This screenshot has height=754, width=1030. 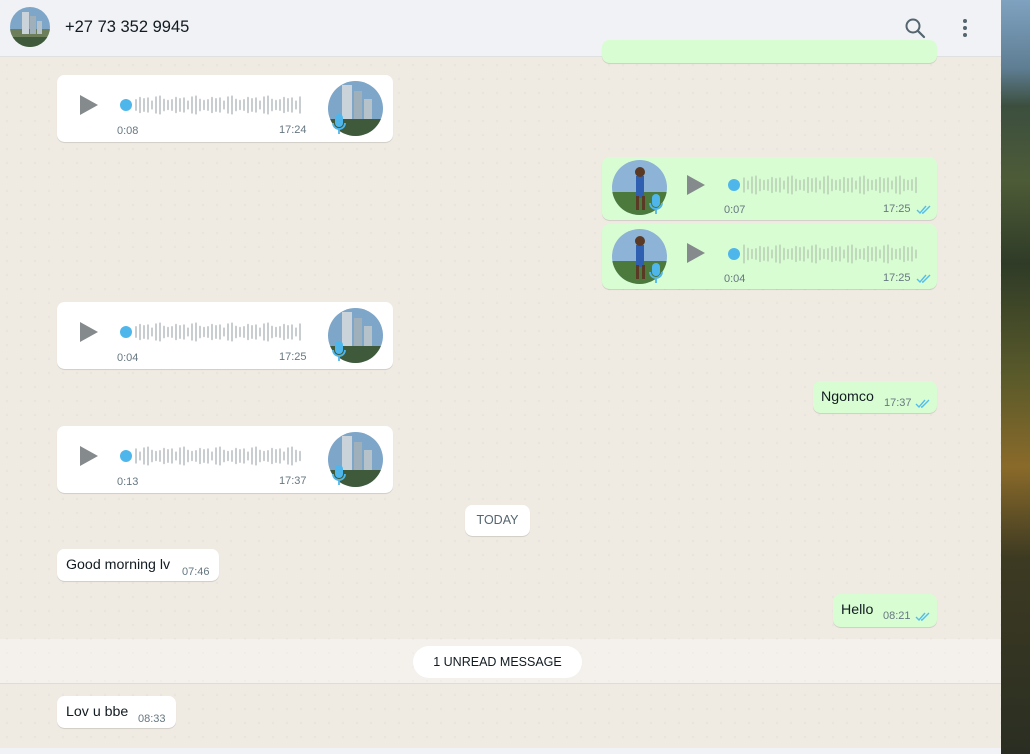 What do you see at coordinates (127, 27) in the screenshot?
I see `contact-name: +27 73 352 9945` at bounding box center [127, 27].